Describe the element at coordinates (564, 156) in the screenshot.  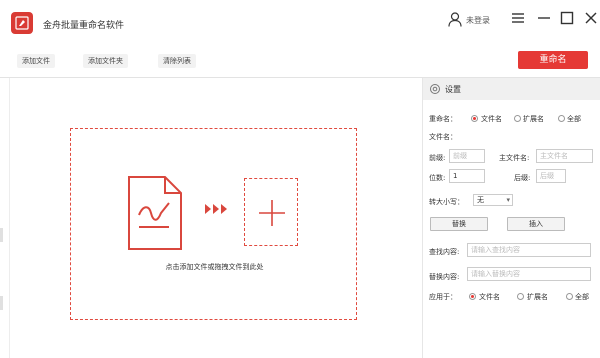
I see `main-name-input: 主文件名` at that location.